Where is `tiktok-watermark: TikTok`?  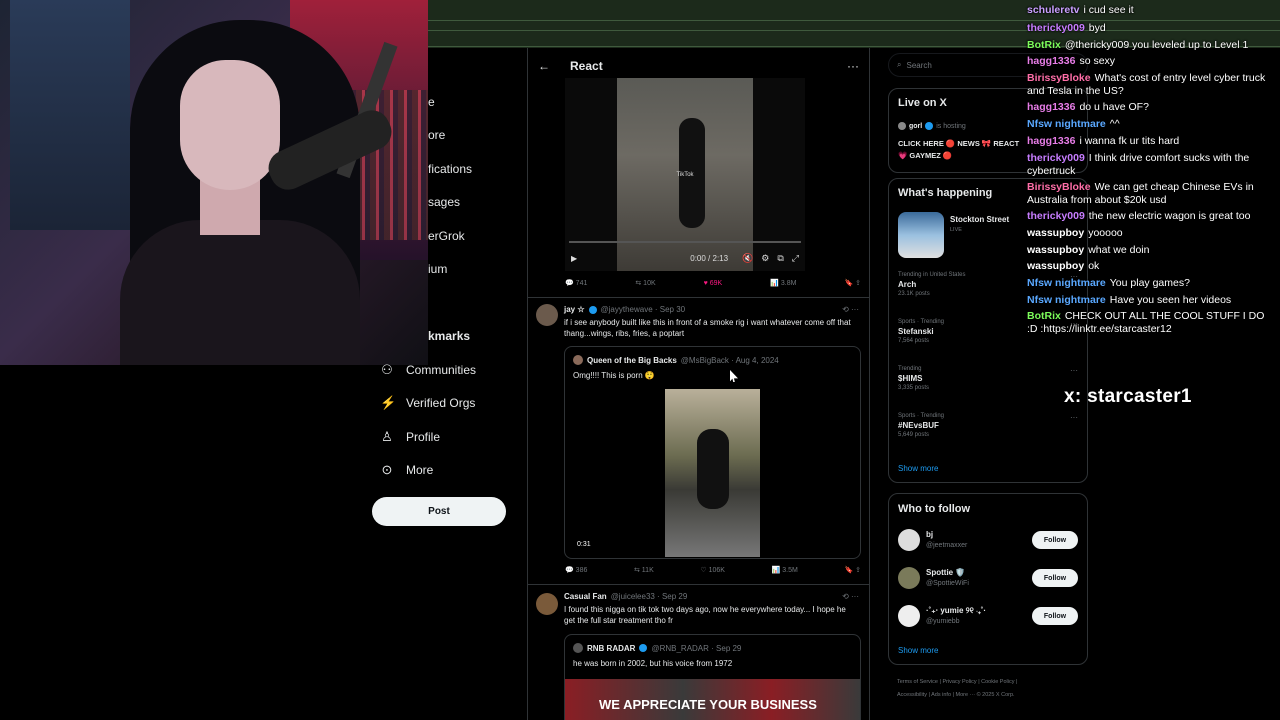 tiktok-watermark: TikTok is located at coordinates (685, 175).